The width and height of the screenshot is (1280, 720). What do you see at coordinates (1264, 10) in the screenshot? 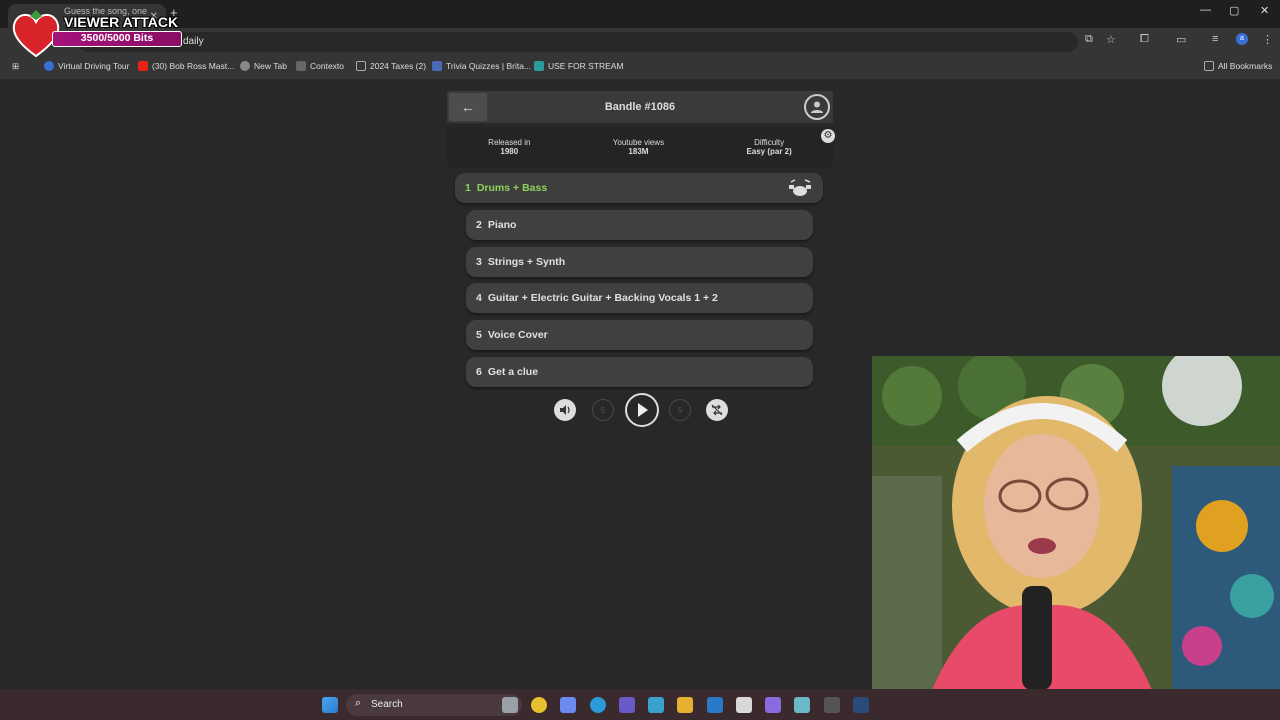
I see `close-window-button: ✕` at bounding box center [1264, 10].